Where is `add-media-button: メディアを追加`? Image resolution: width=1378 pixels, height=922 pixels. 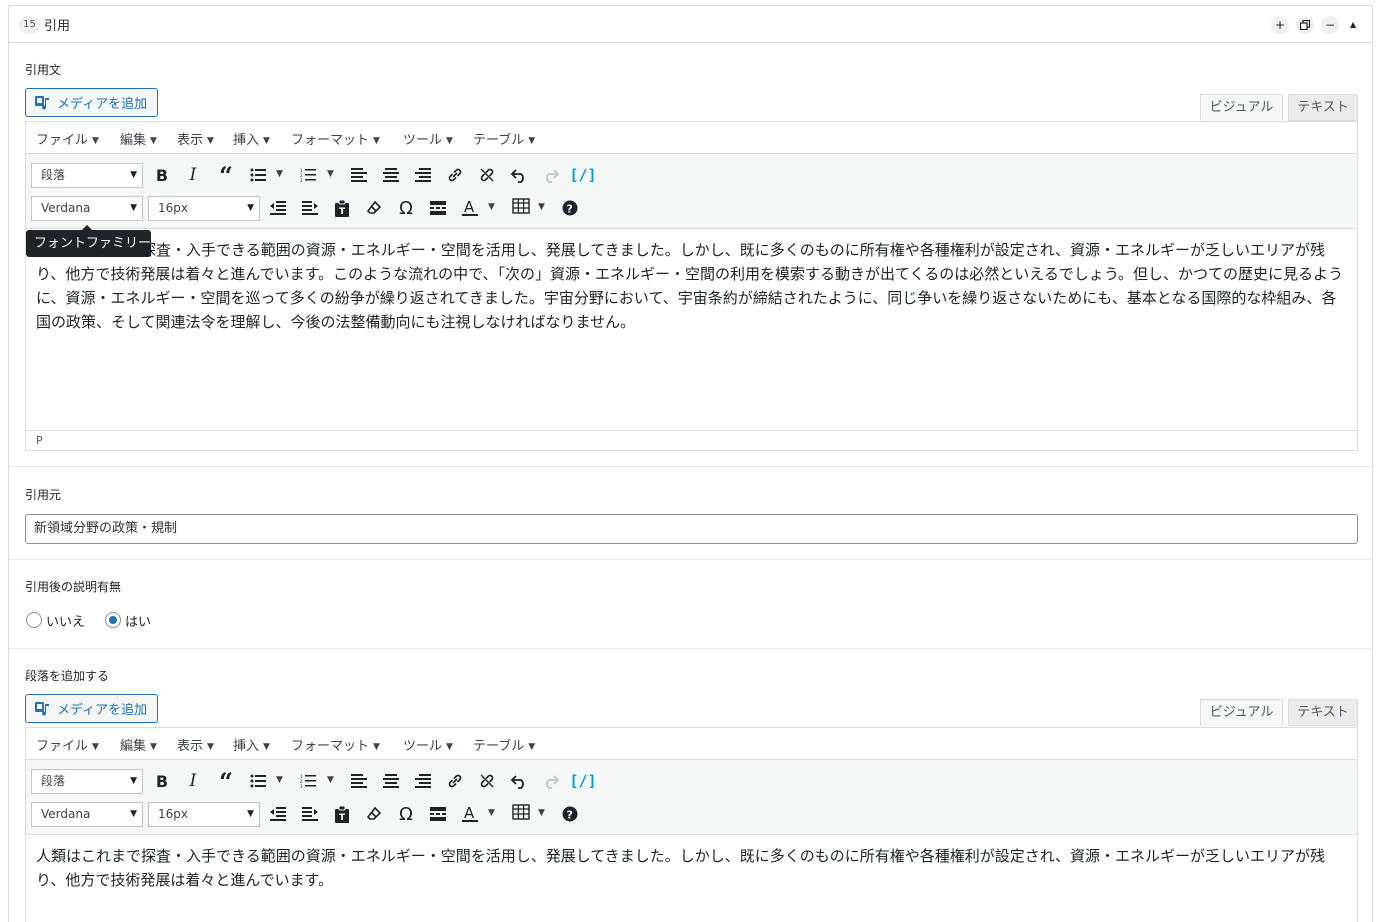 add-media-button: メディアを追加 is located at coordinates (91, 102).